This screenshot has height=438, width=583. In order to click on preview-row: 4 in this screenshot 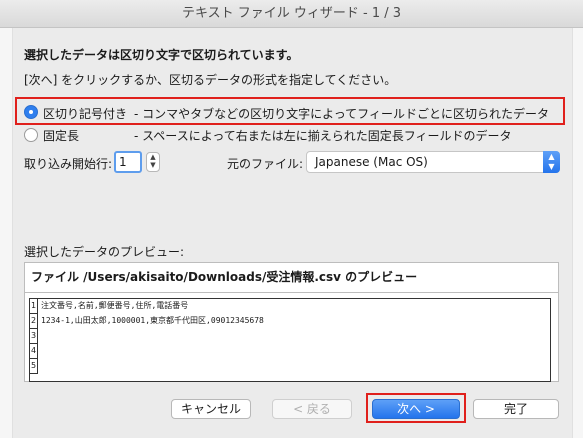, I will do `click(290, 351)`.